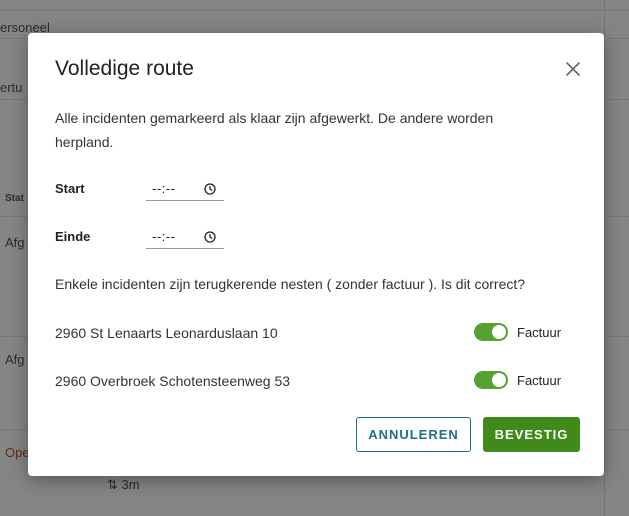  I want to click on dialog-title: Volledige route, so click(124, 68).